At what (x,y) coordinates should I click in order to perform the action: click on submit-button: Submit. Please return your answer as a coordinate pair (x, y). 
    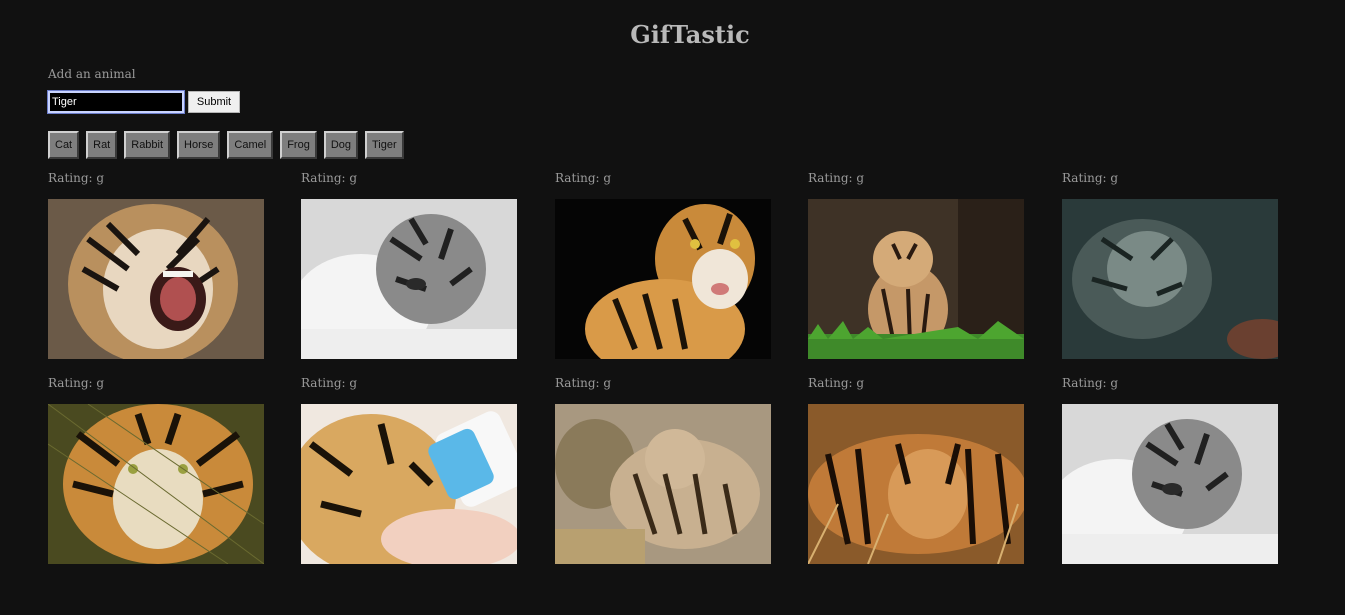
    Looking at the image, I should click on (214, 102).